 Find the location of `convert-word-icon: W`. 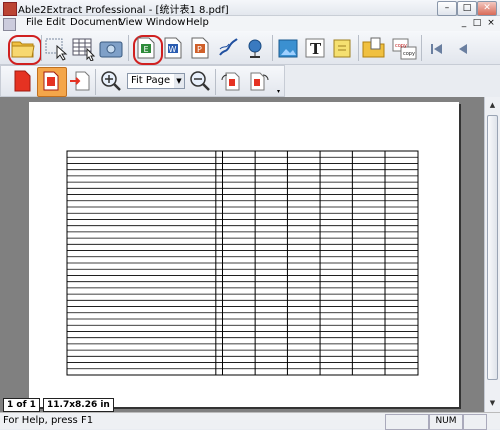

convert-word-icon: W is located at coordinates (175, 49).